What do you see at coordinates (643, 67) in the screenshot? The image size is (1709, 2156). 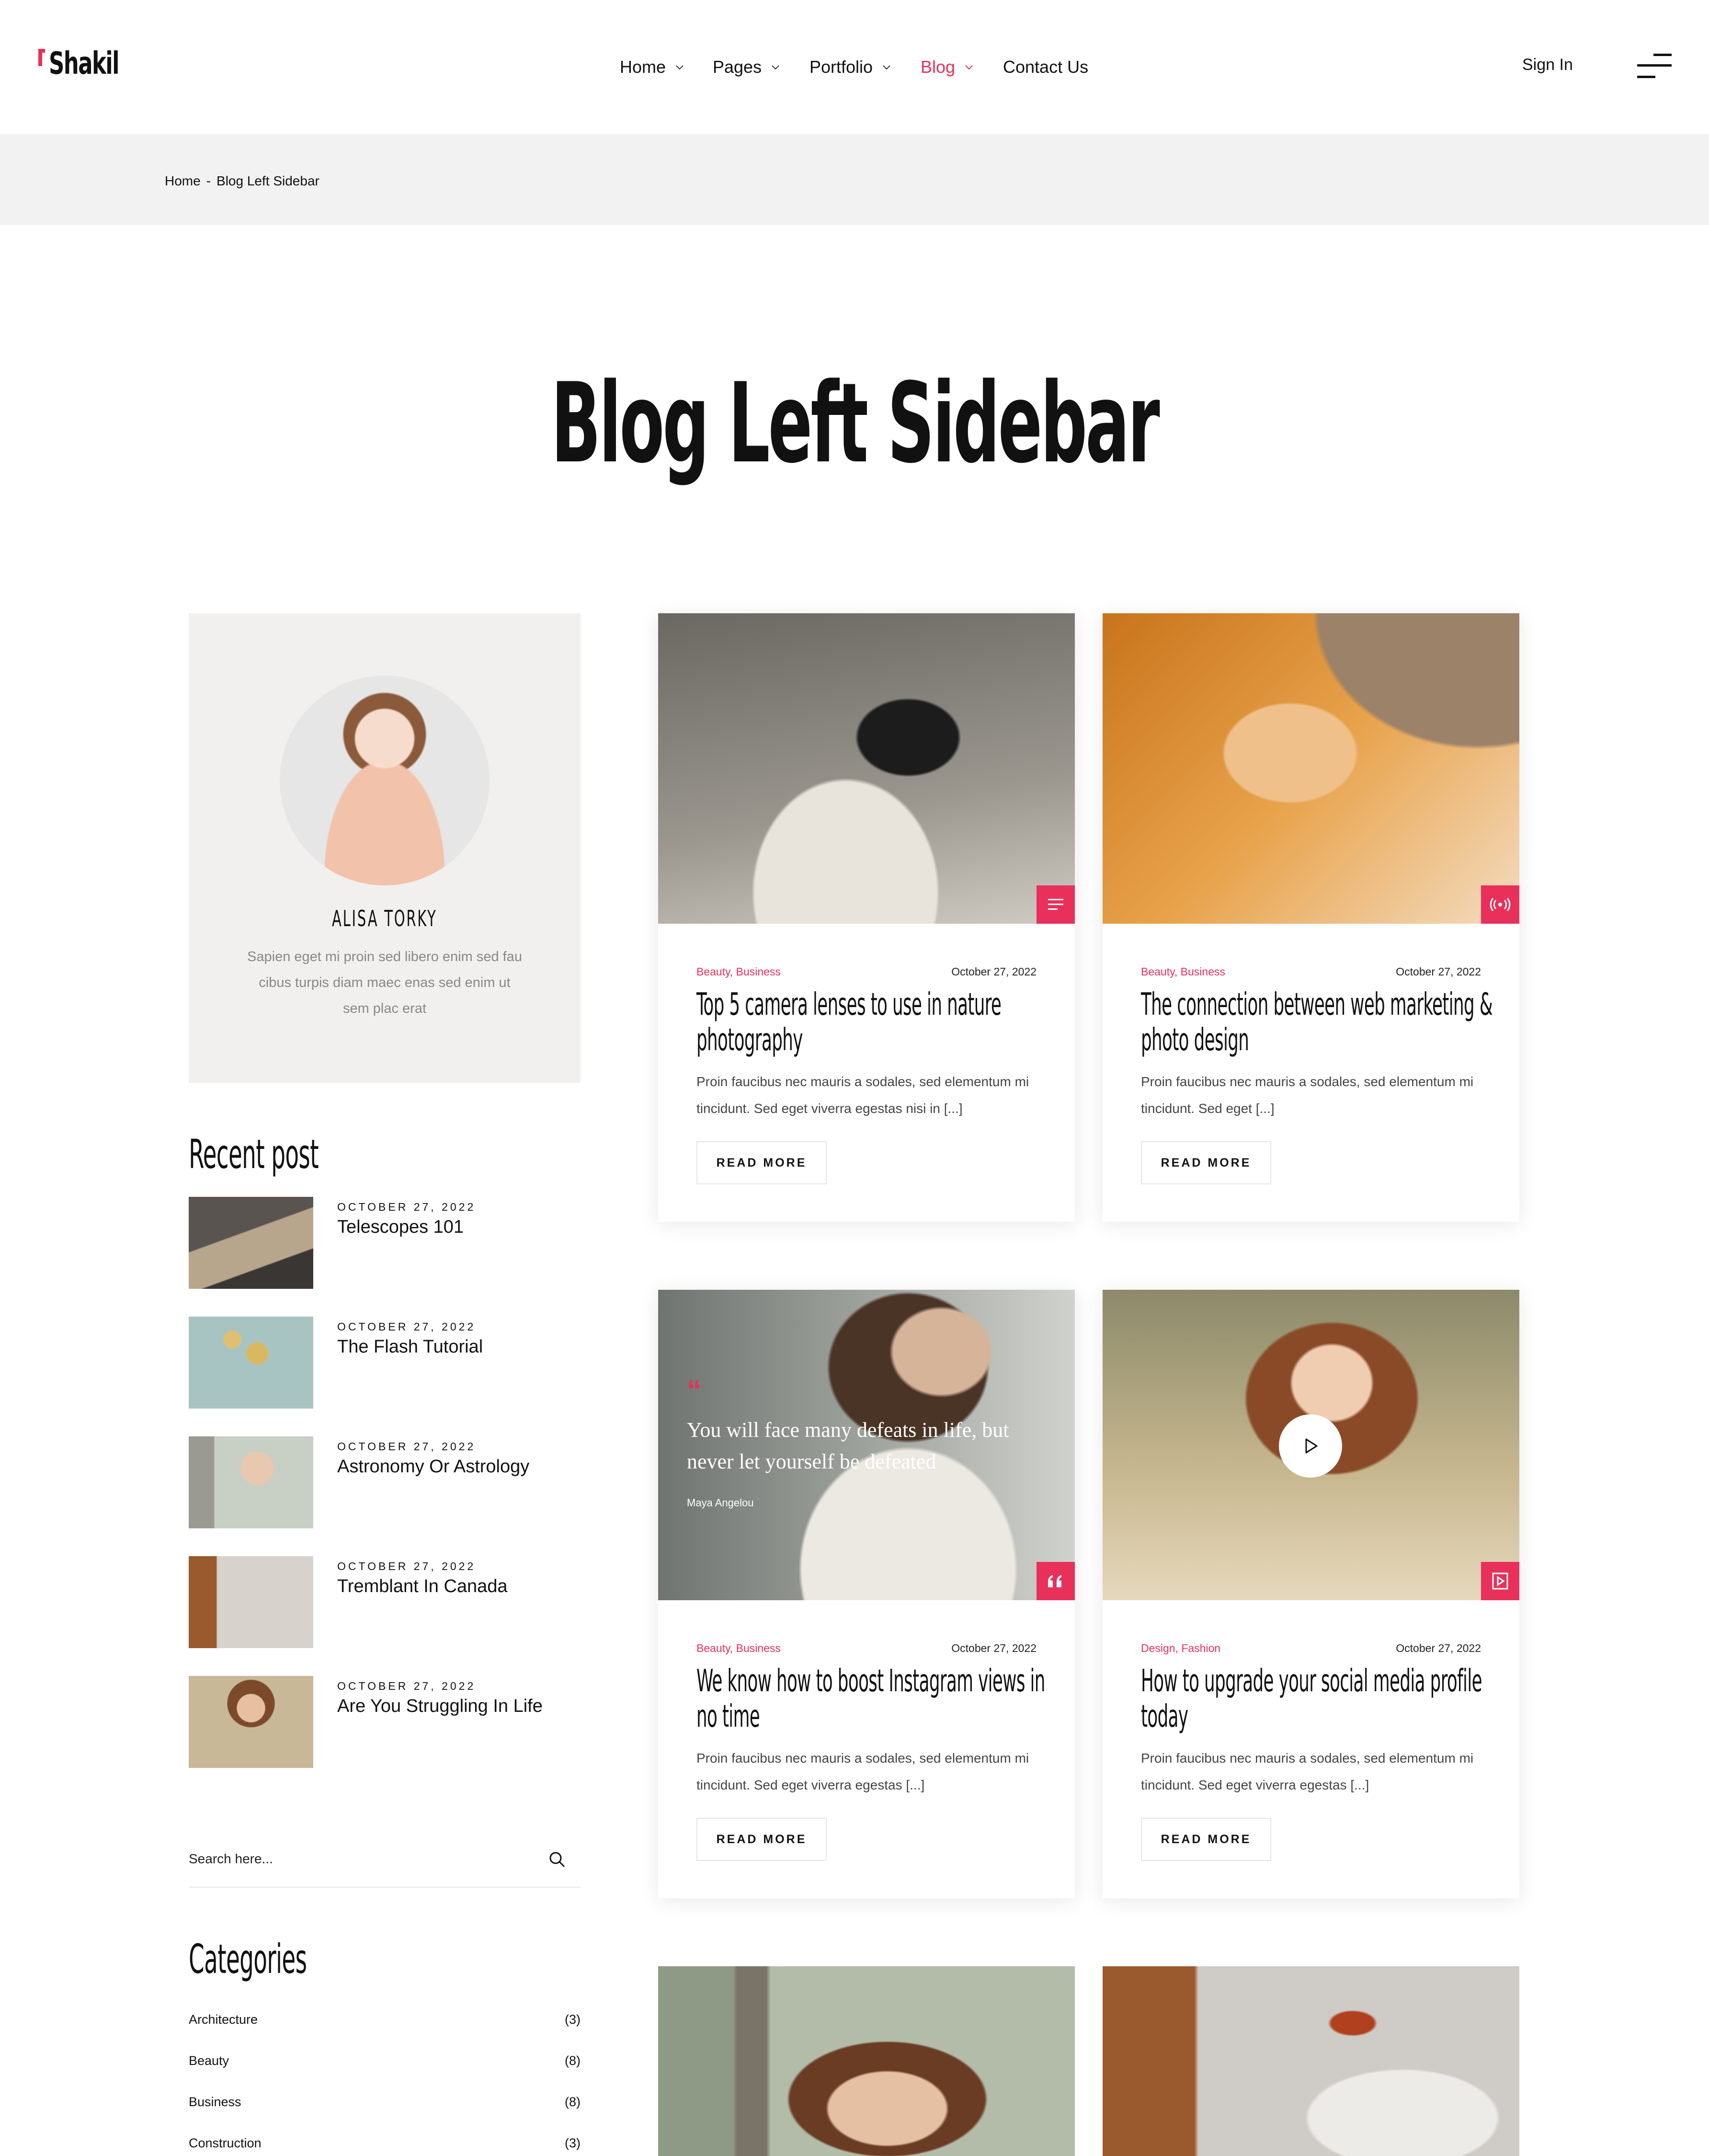 I see `nav-label: Home` at bounding box center [643, 67].